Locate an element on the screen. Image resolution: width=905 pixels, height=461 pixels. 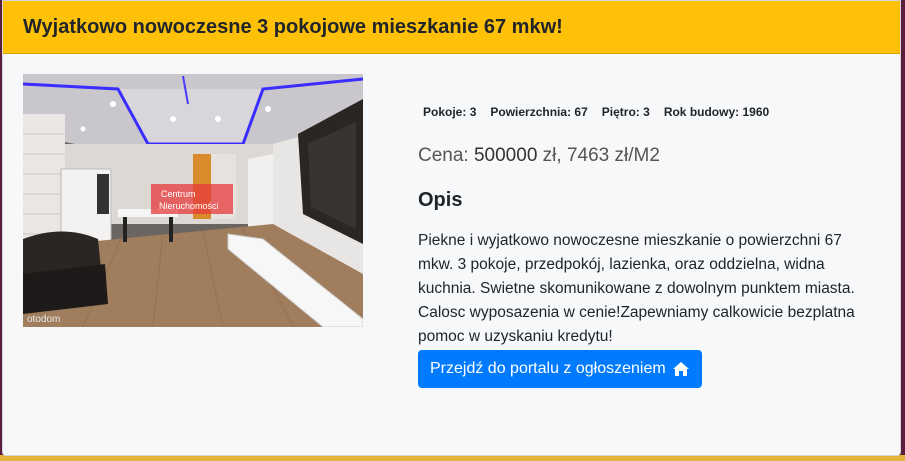
spec-area: Powierzchnia: 67 is located at coordinates (539, 112).